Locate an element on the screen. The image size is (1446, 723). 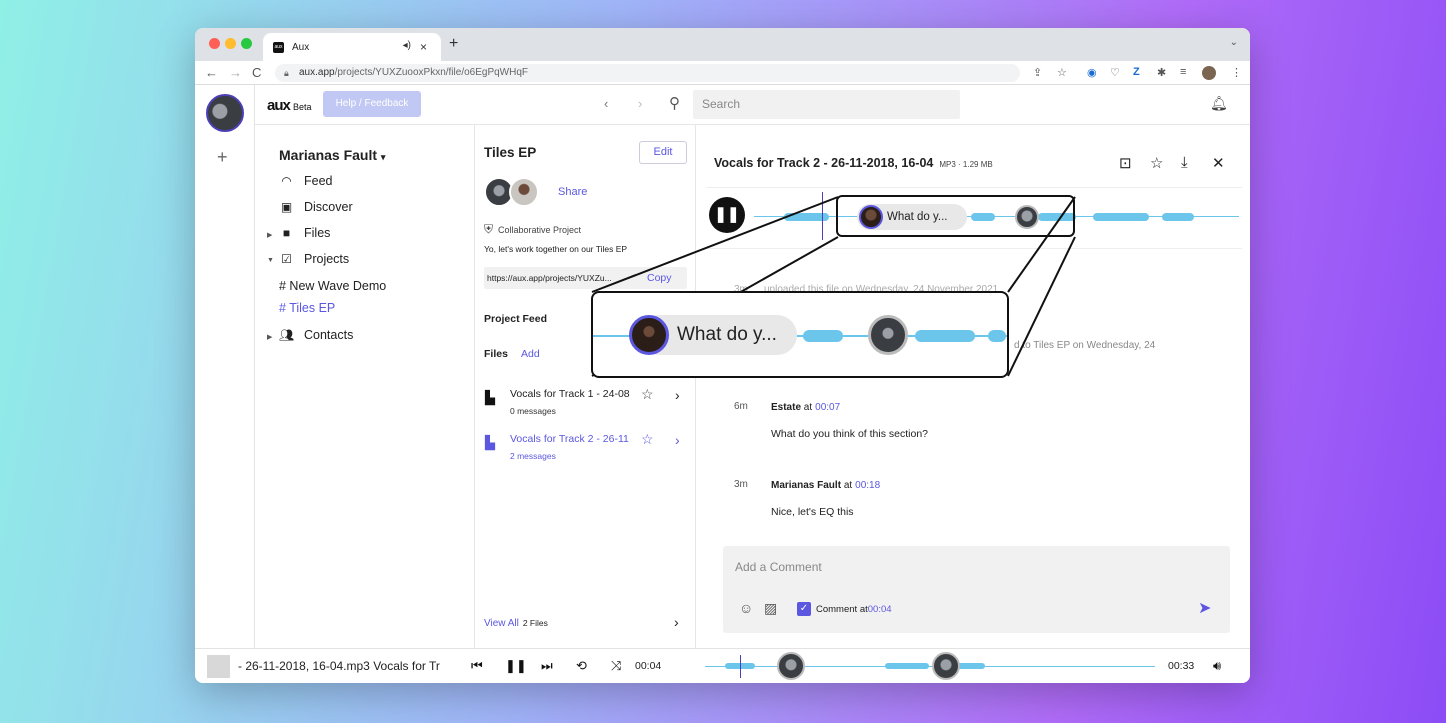
files-expand-icon: ▶ is located at coordinates (269, 235).